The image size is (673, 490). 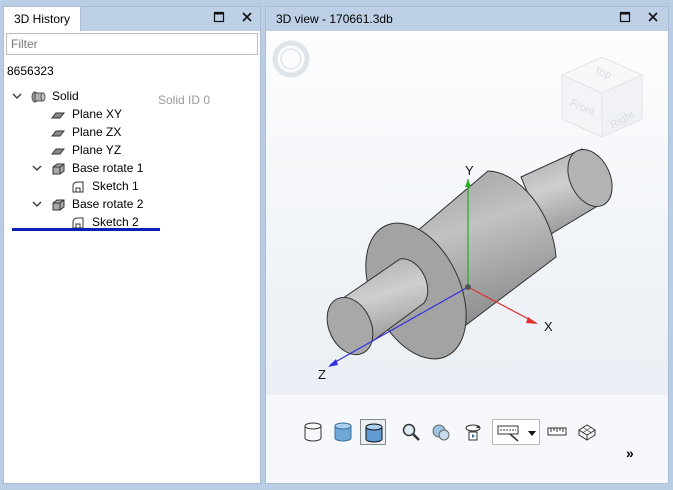 What do you see at coordinates (602, 97) in the screenshot?
I see `view-cube: Top Front Right` at bounding box center [602, 97].